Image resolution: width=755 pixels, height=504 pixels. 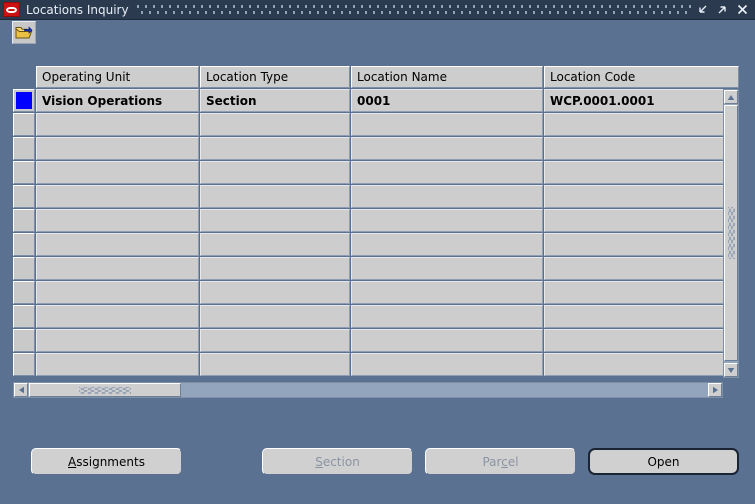 I want to click on grip-dots, so click(x=105, y=390).